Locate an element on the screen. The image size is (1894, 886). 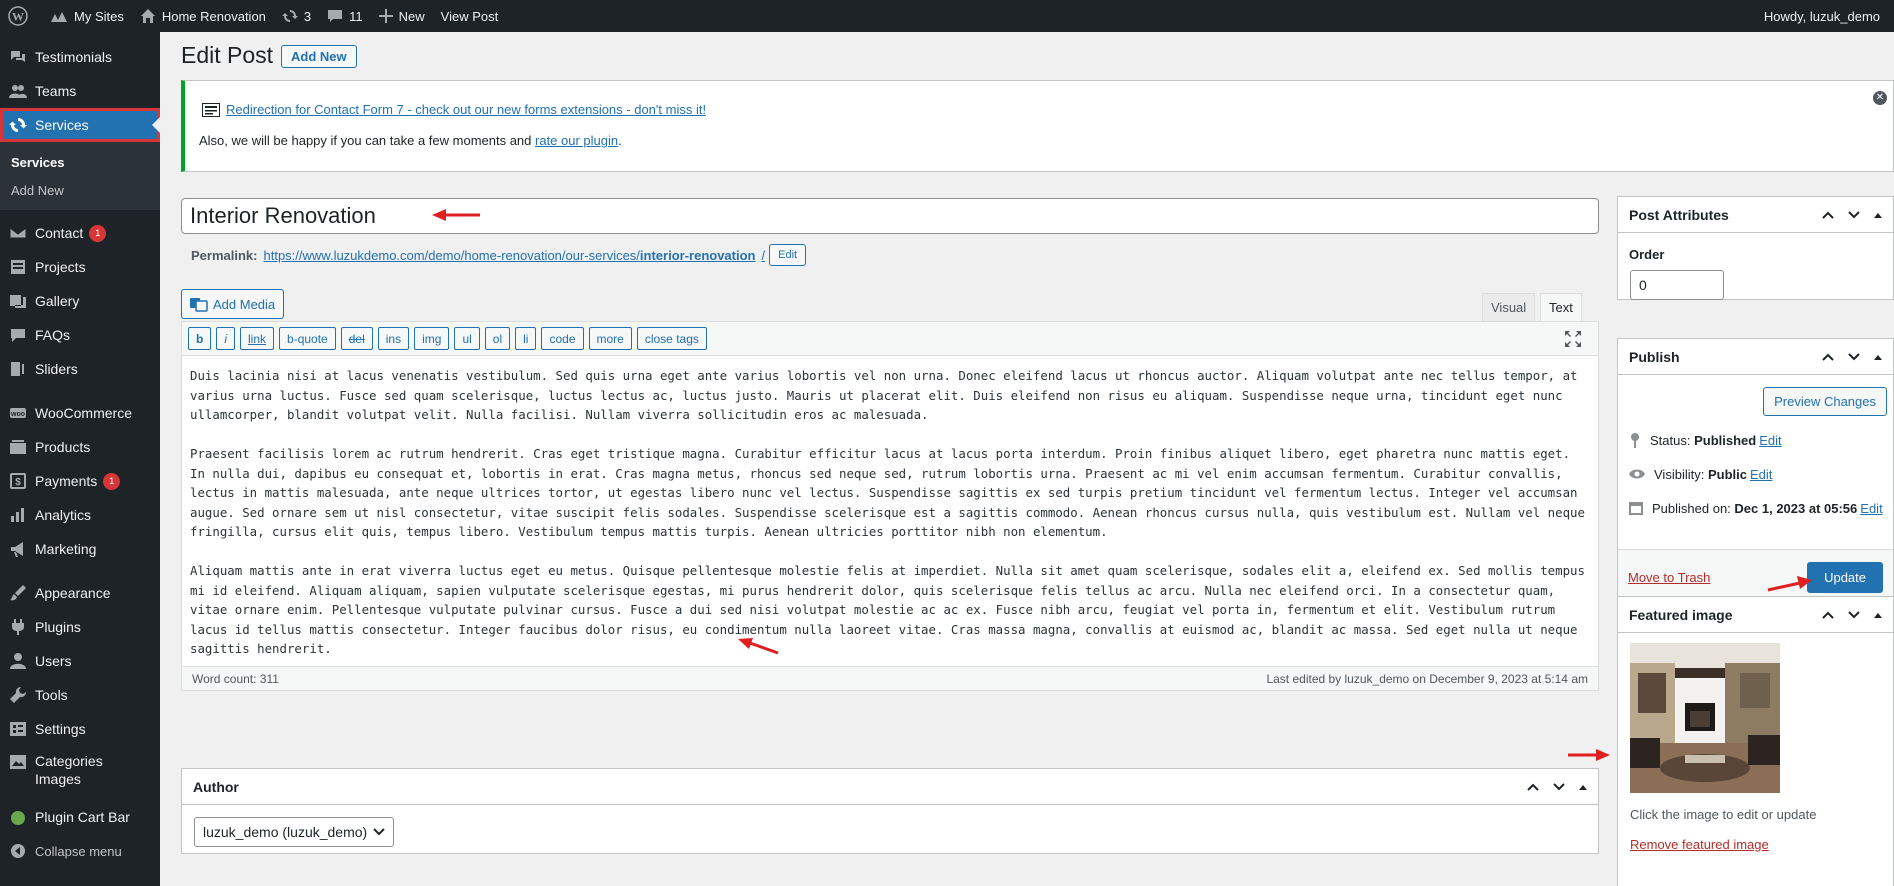
status-label: Status: is located at coordinates (1670, 440).